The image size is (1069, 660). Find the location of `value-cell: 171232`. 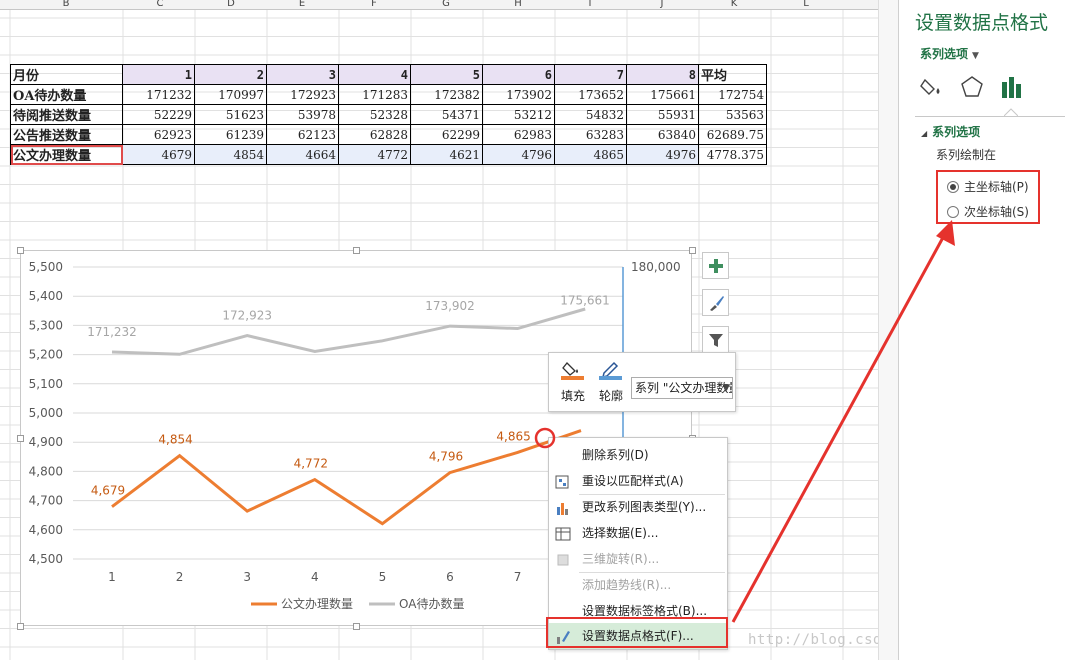

value-cell: 171232 is located at coordinates (158, 94).